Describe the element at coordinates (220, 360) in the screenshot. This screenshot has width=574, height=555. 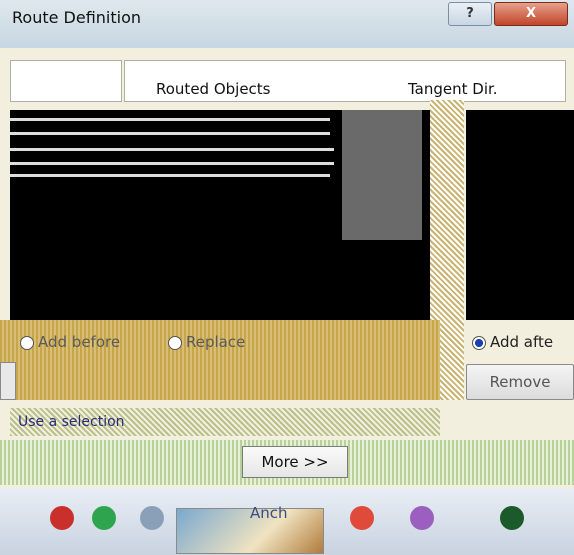
I see `options-band` at that location.